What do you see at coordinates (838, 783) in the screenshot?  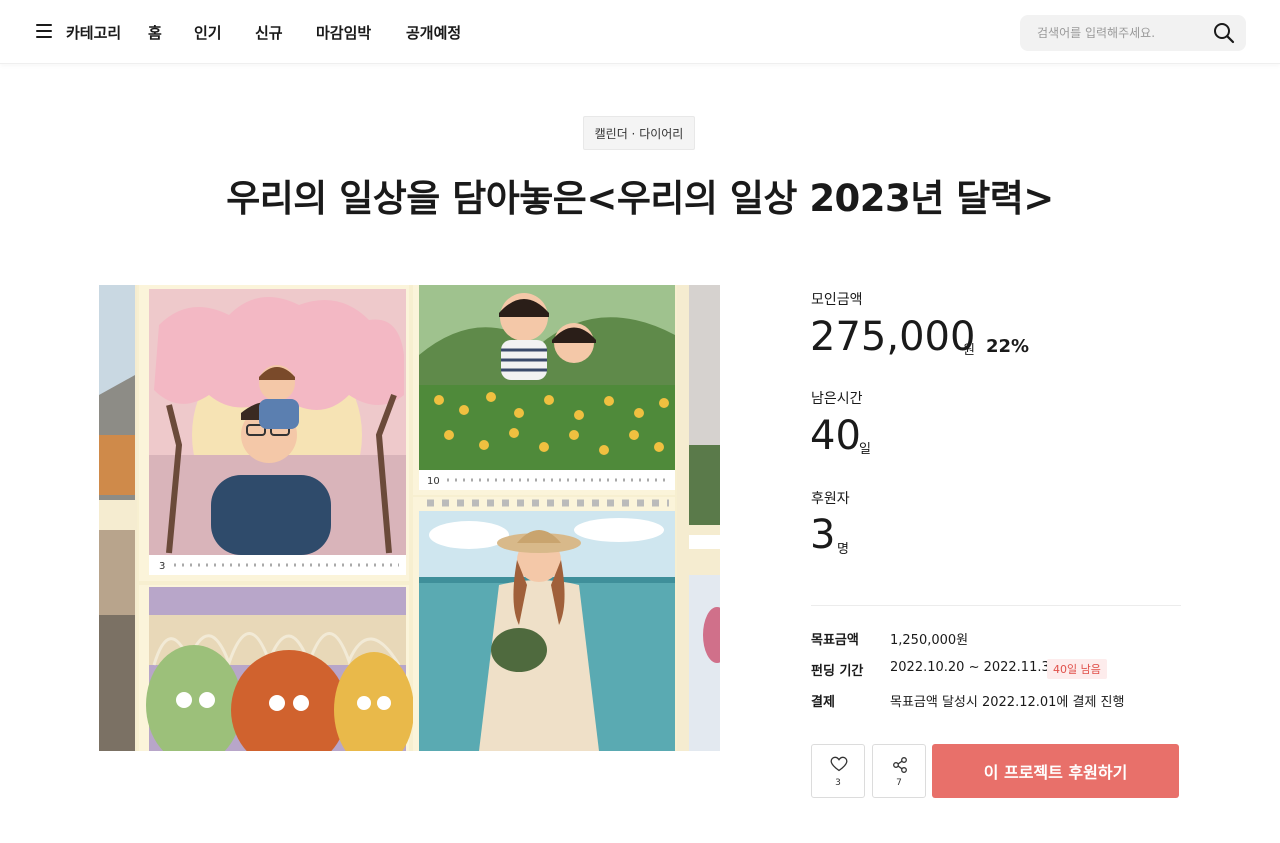 I see `like-count: 3` at bounding box center [838, 783].